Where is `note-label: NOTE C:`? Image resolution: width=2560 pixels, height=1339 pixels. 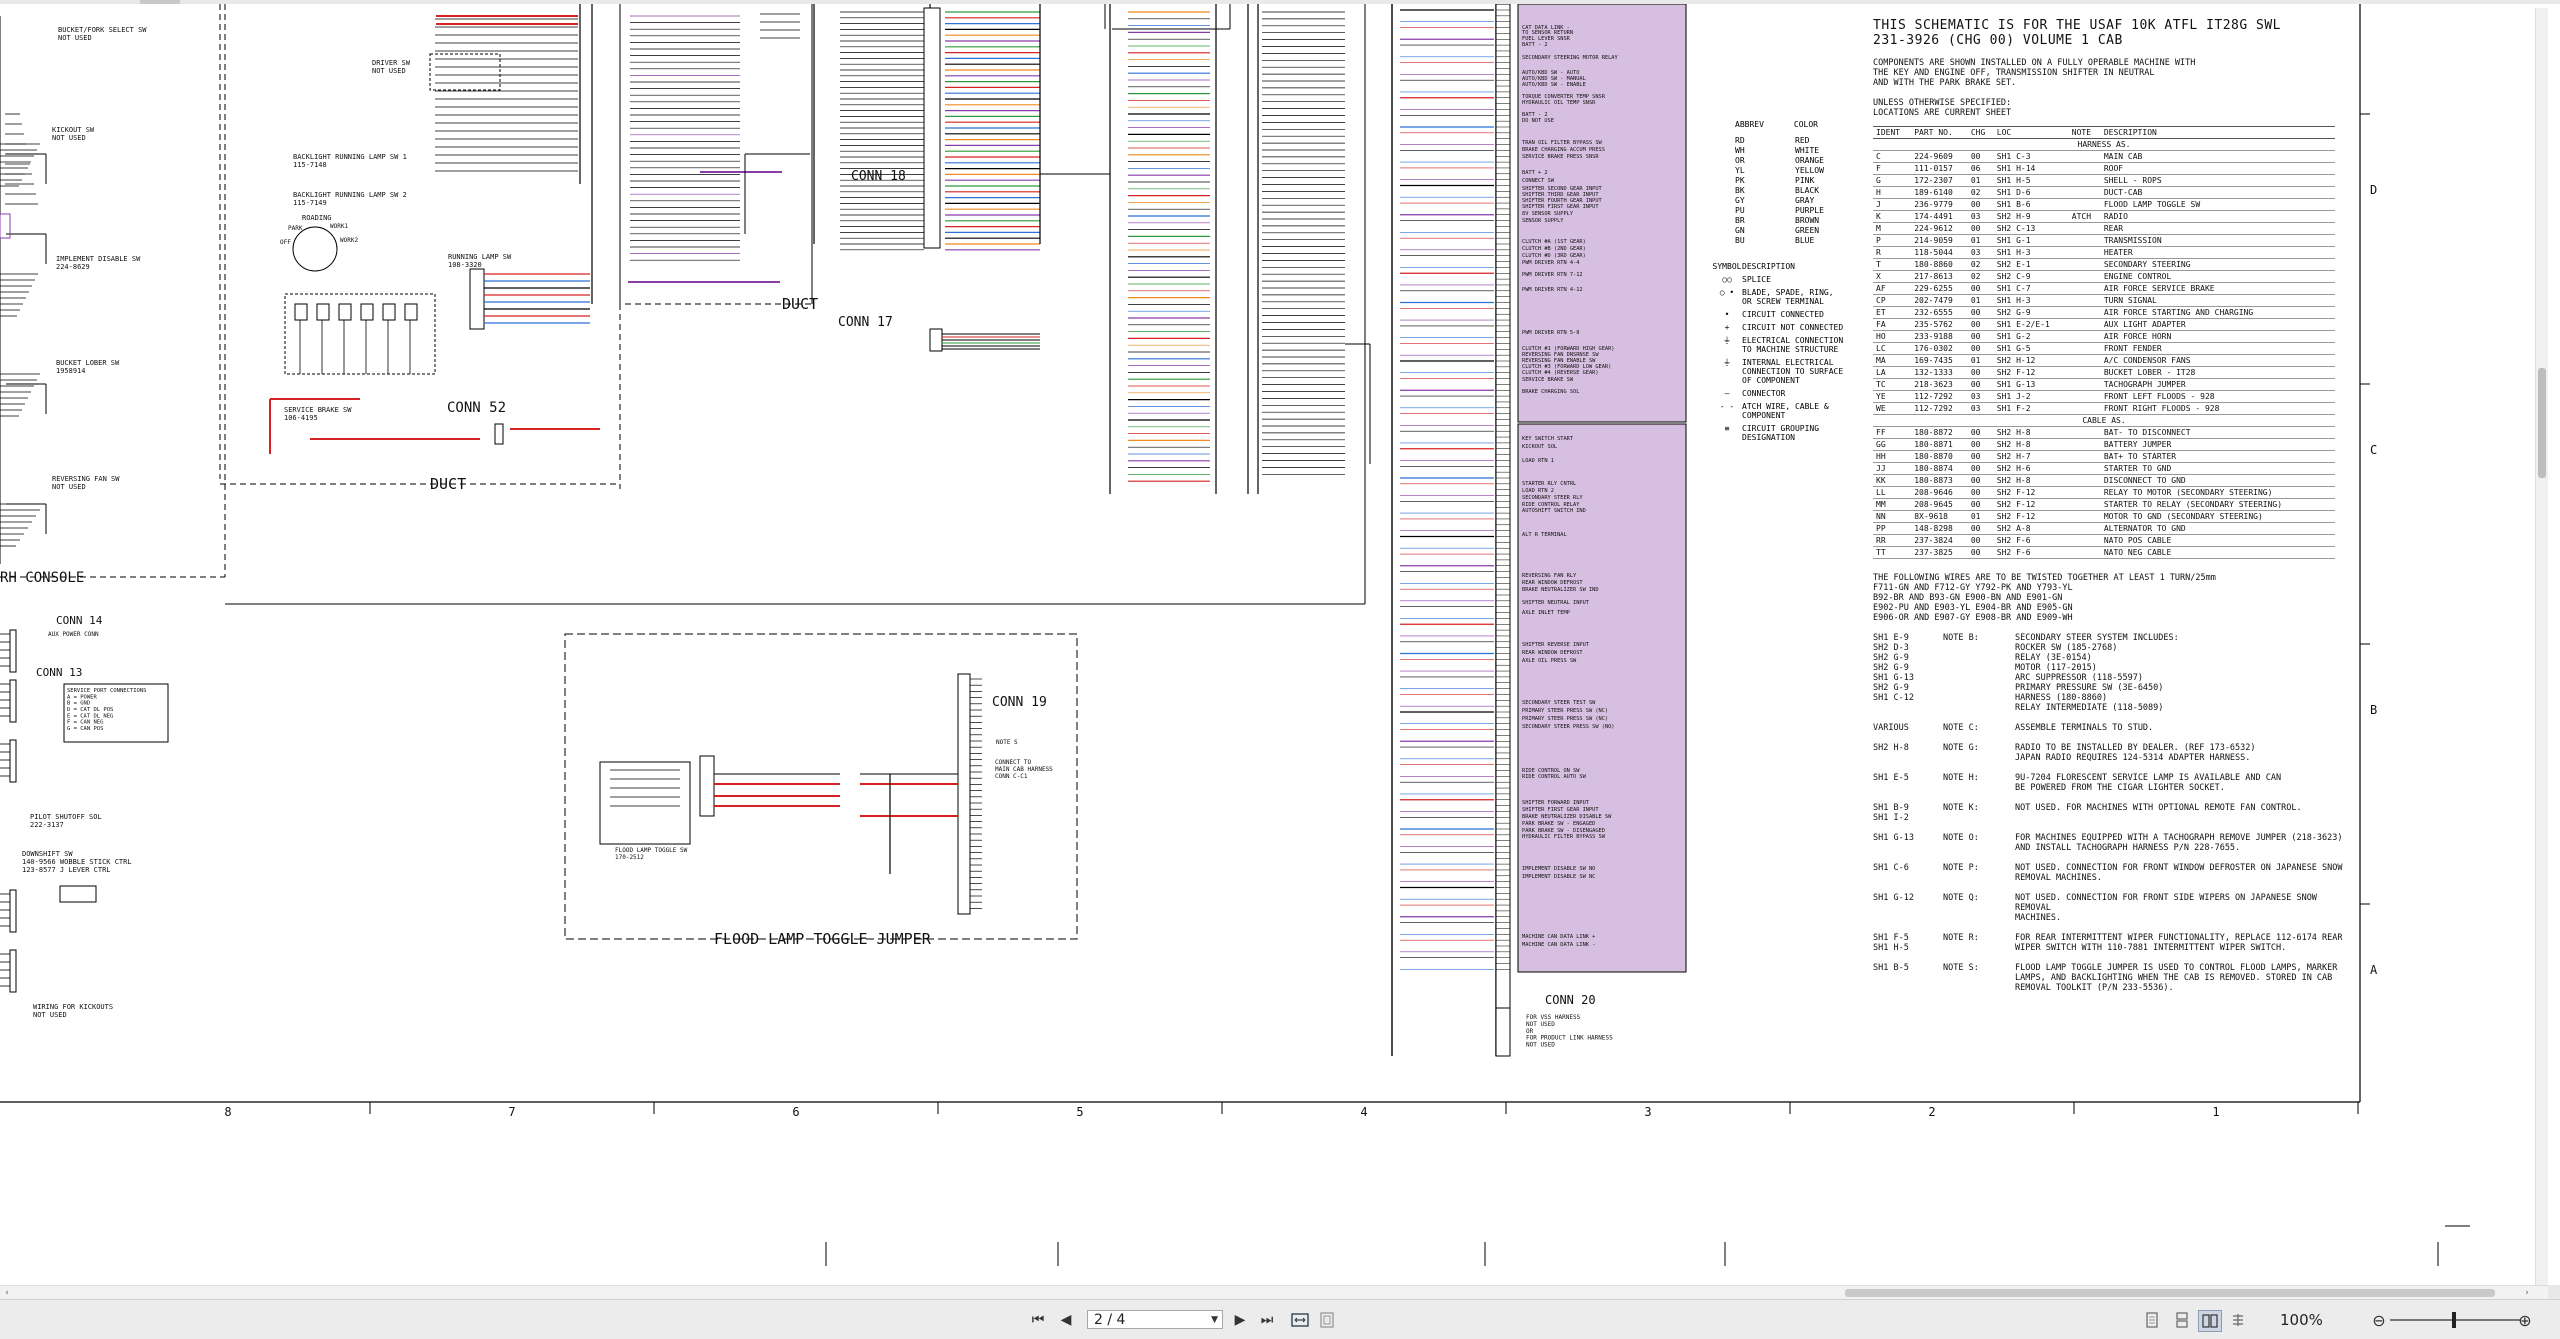 note-label: NOTE C: is located at coordinates (1961, 728).